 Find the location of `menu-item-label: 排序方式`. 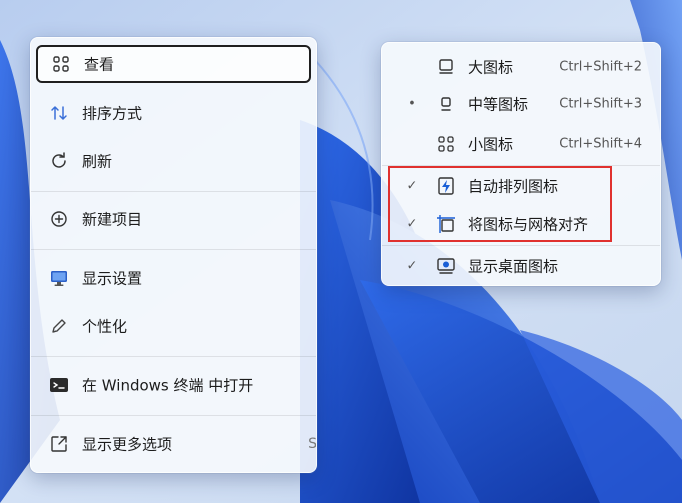

menu-item-label: 排序方式 is located at coordinates (112, 113).